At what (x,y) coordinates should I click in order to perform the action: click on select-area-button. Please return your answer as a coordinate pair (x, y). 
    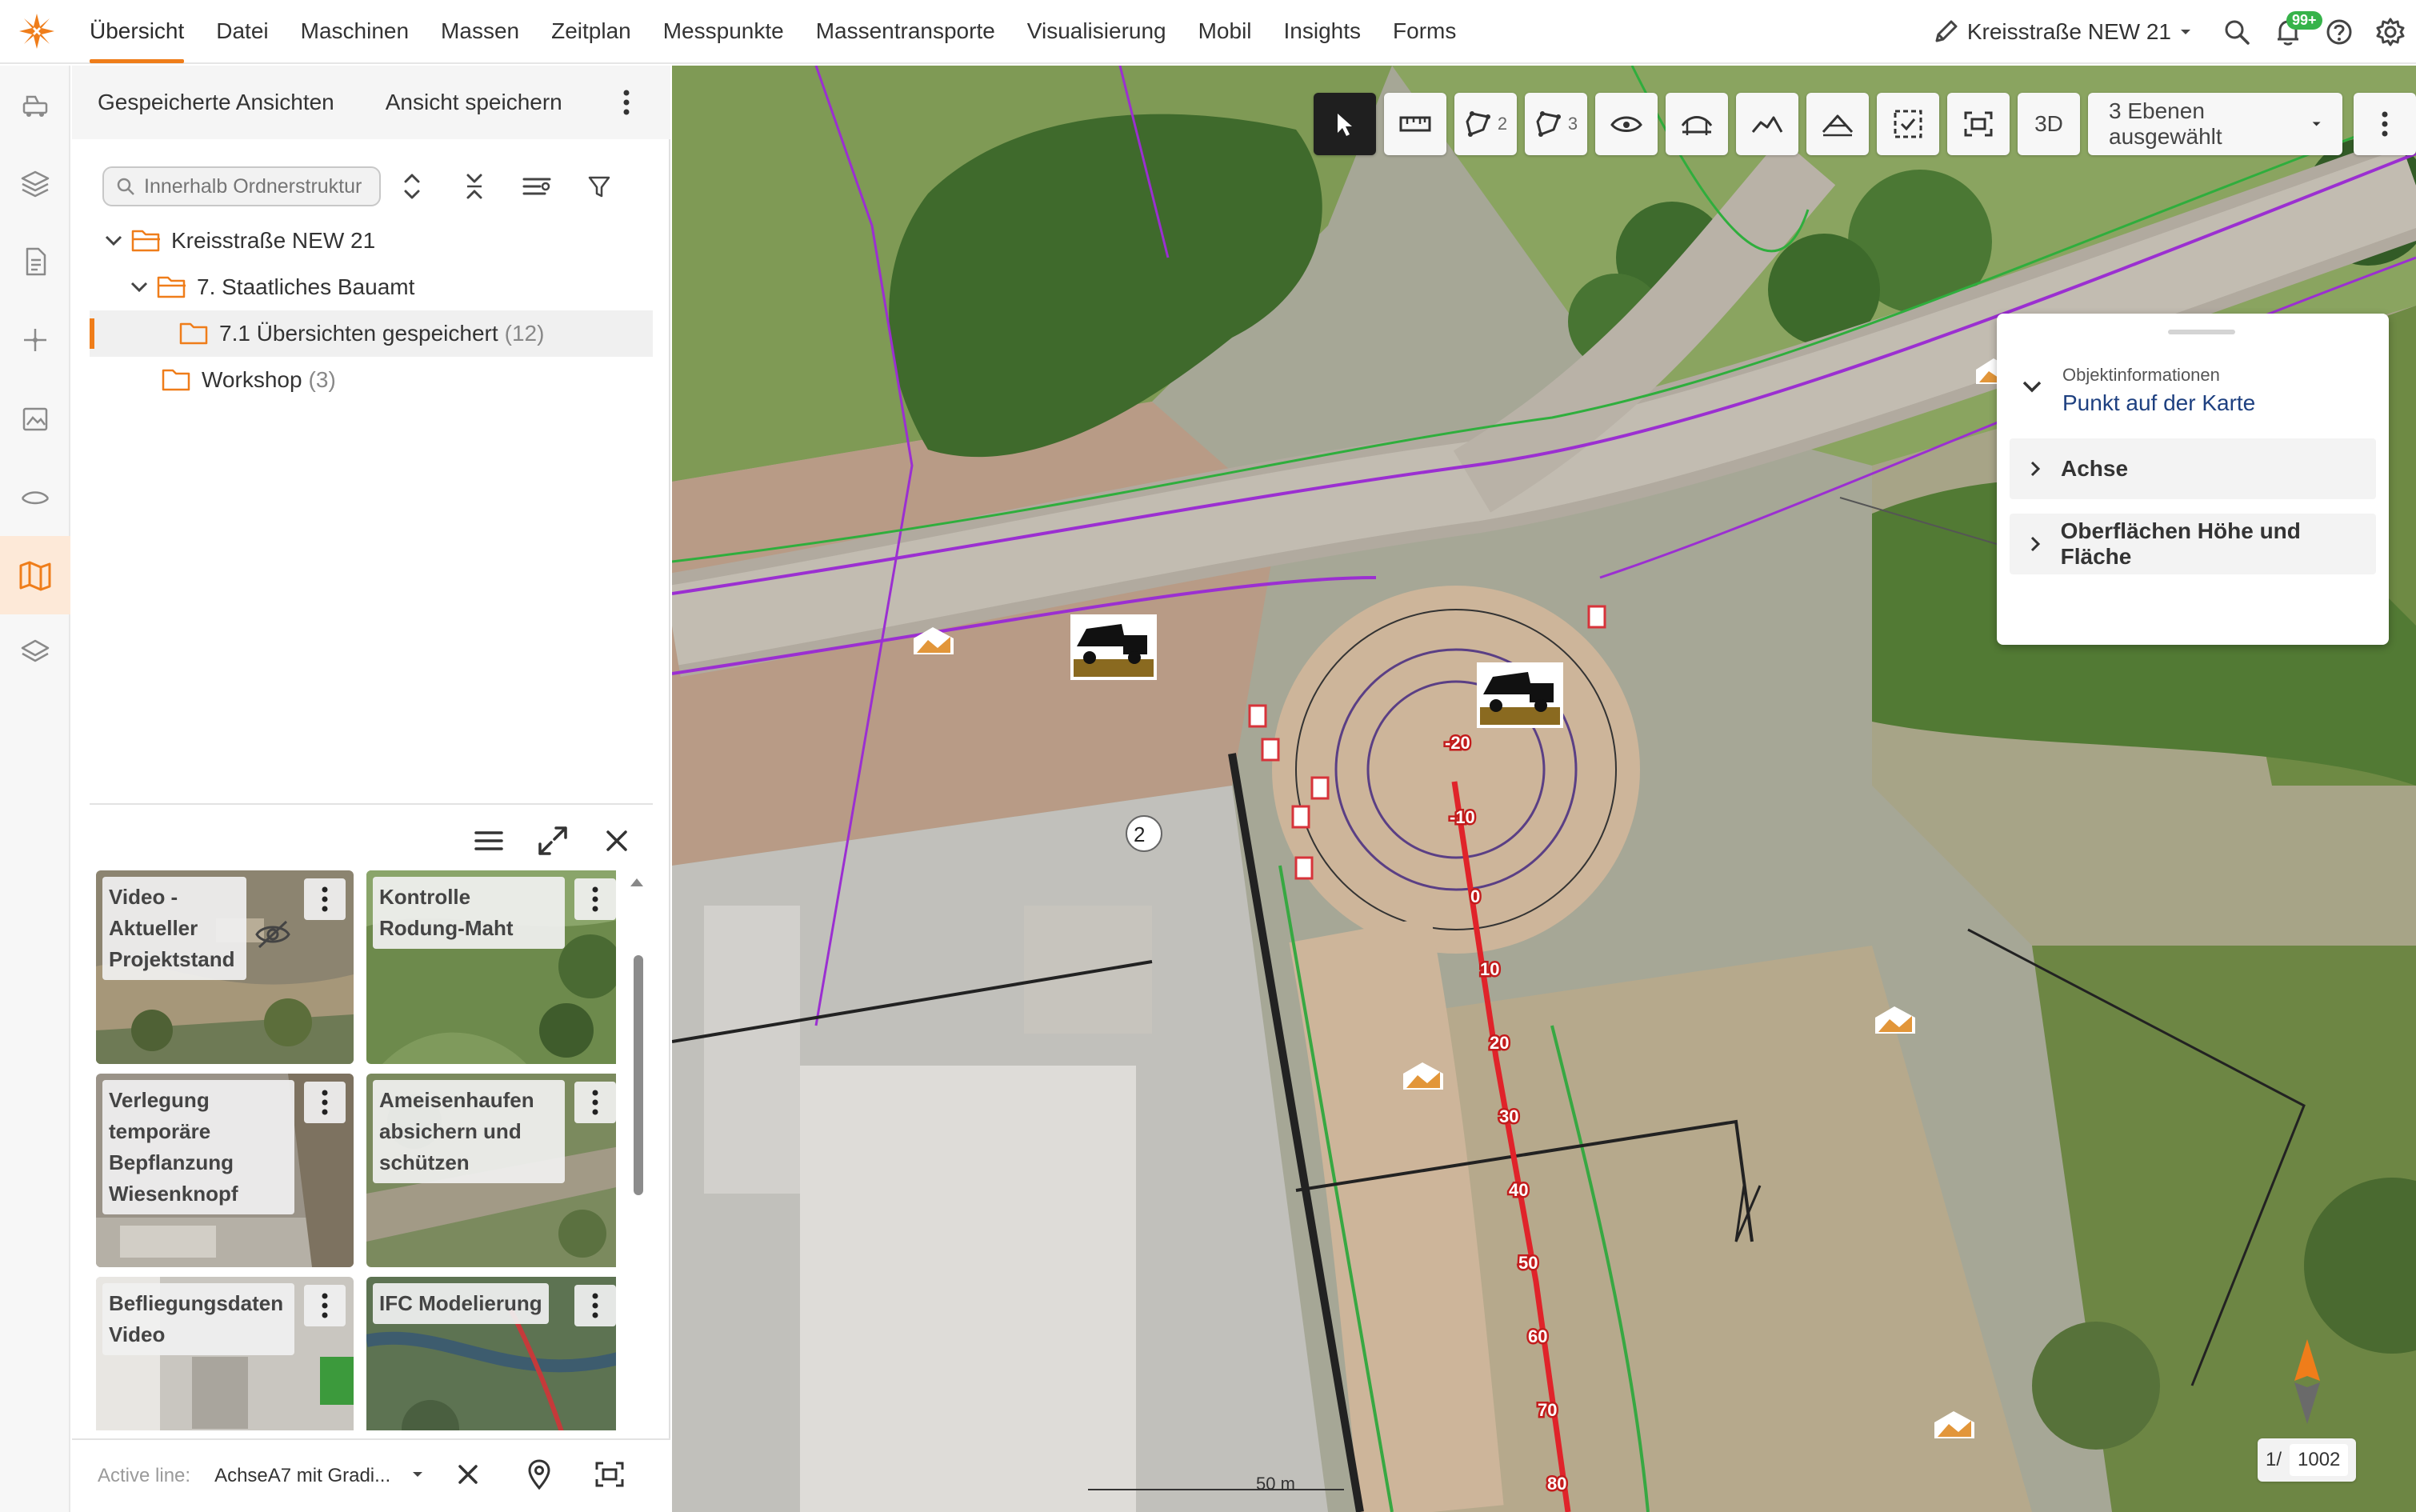
    Looking at the image, I should click on (1908, 124).